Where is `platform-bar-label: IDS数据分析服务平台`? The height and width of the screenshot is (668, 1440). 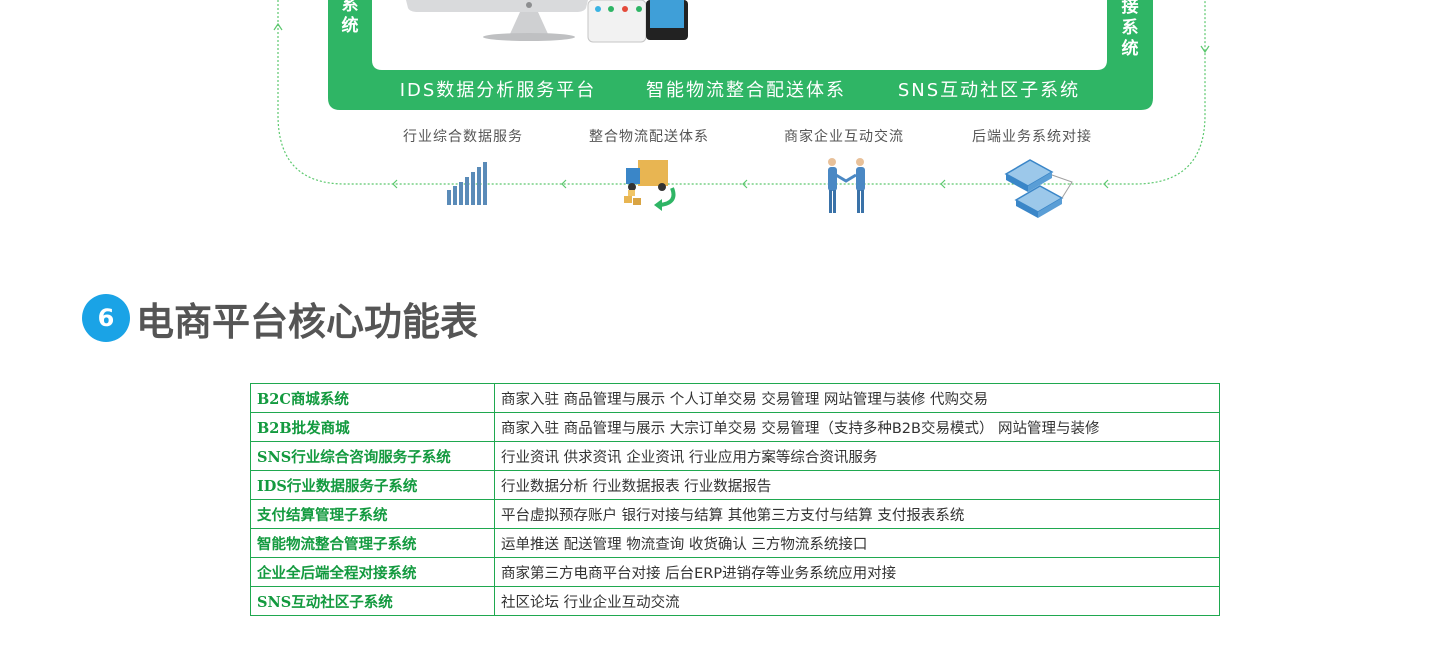 platform-bar-label: IDS数据分析服务平台 is located at coordinates (498, 90).